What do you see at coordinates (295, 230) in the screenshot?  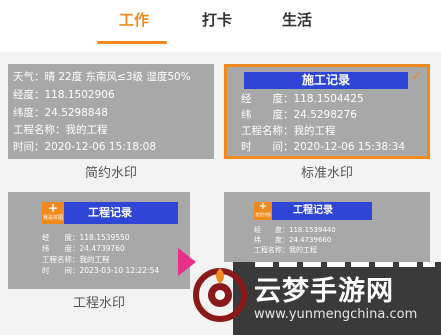 I see `longitude-line: 经 度：118.1539440` at bounding box center [295, 230].